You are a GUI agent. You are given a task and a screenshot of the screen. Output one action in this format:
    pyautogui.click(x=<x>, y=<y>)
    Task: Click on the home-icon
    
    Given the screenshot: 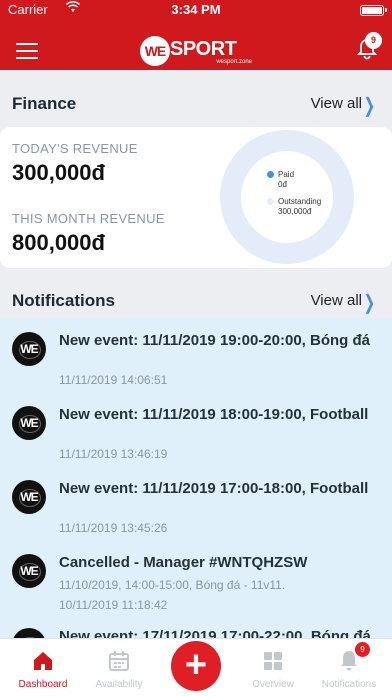 What is the action you would take?
    pyautogui.click(x=43, y=661)
    